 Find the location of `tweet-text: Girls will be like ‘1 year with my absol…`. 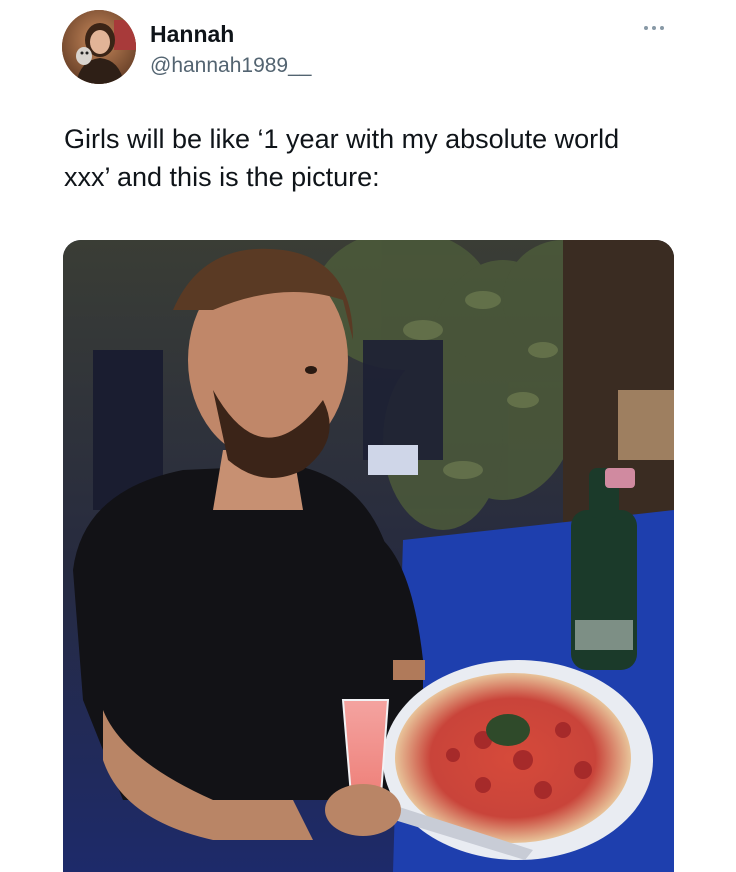

tweet-text: Girls will be like ‘1 year with my absol… is located at coordinates (342, 158).